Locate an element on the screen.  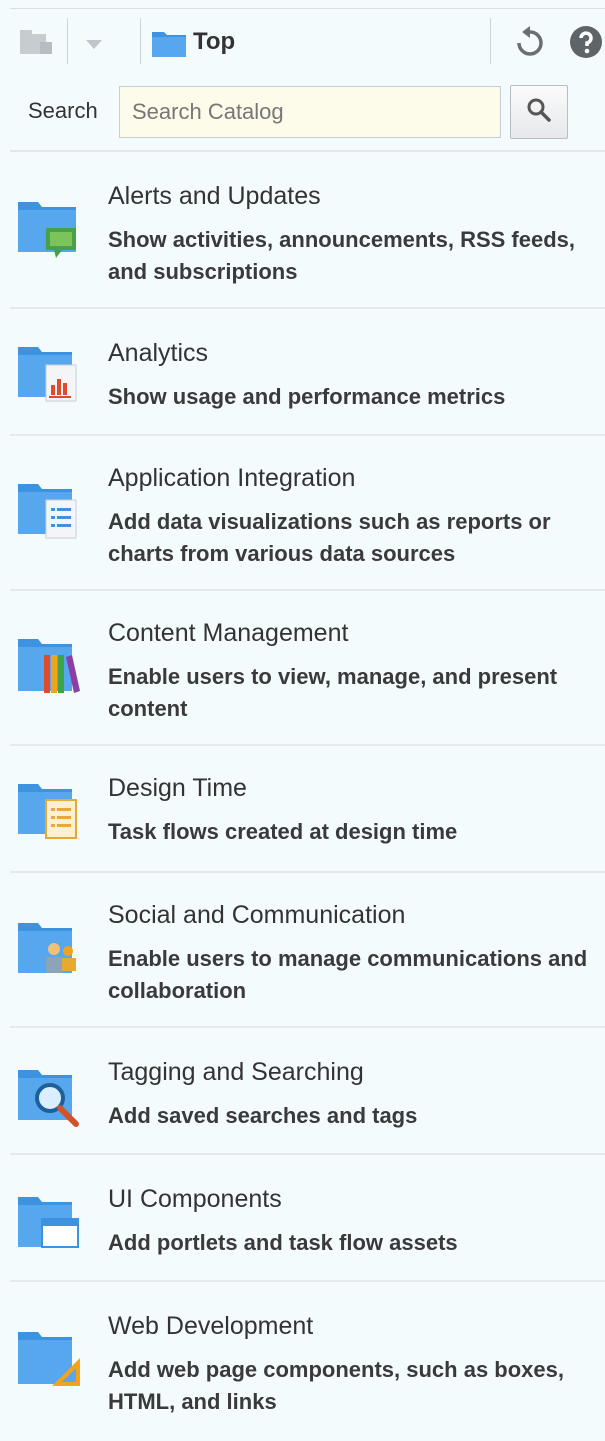
catalog-item-title: UI Components is located at coordinates (195, 1199).